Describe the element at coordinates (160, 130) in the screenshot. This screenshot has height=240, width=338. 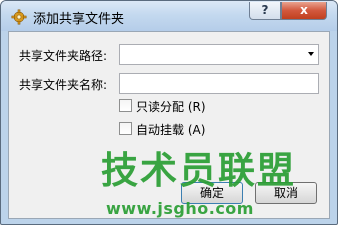
I see `automount-label-text: 自动挂载` at that location.